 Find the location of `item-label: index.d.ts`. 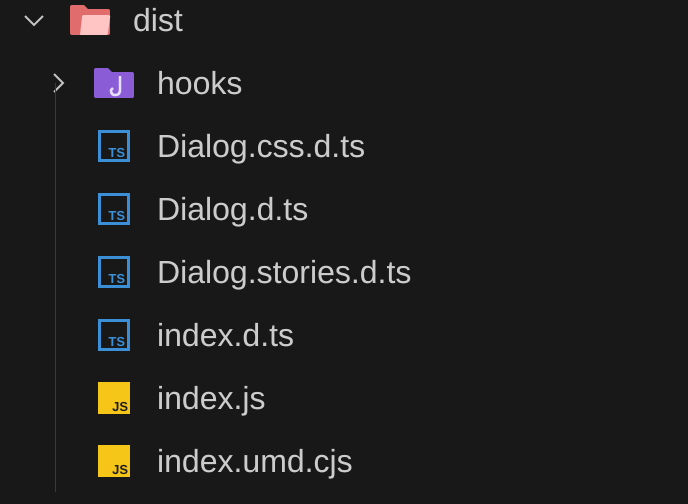

item-label: index.d.ts is located at coordinates (225, 335).